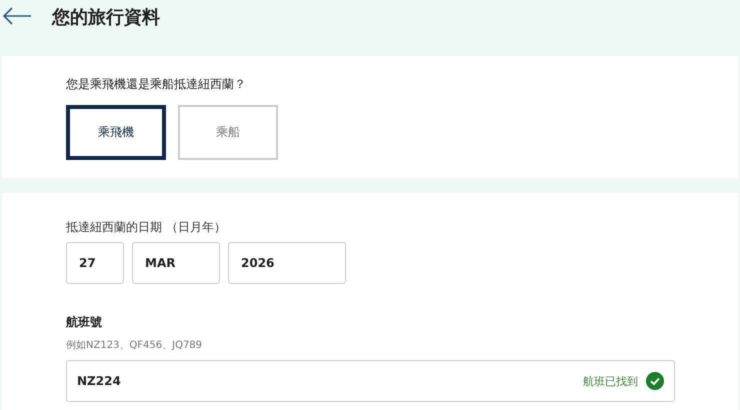  What do you see at coordinates (228, 132) in the screenshot?
I see `option-button: 乘船` at bounding box center [228, 132].